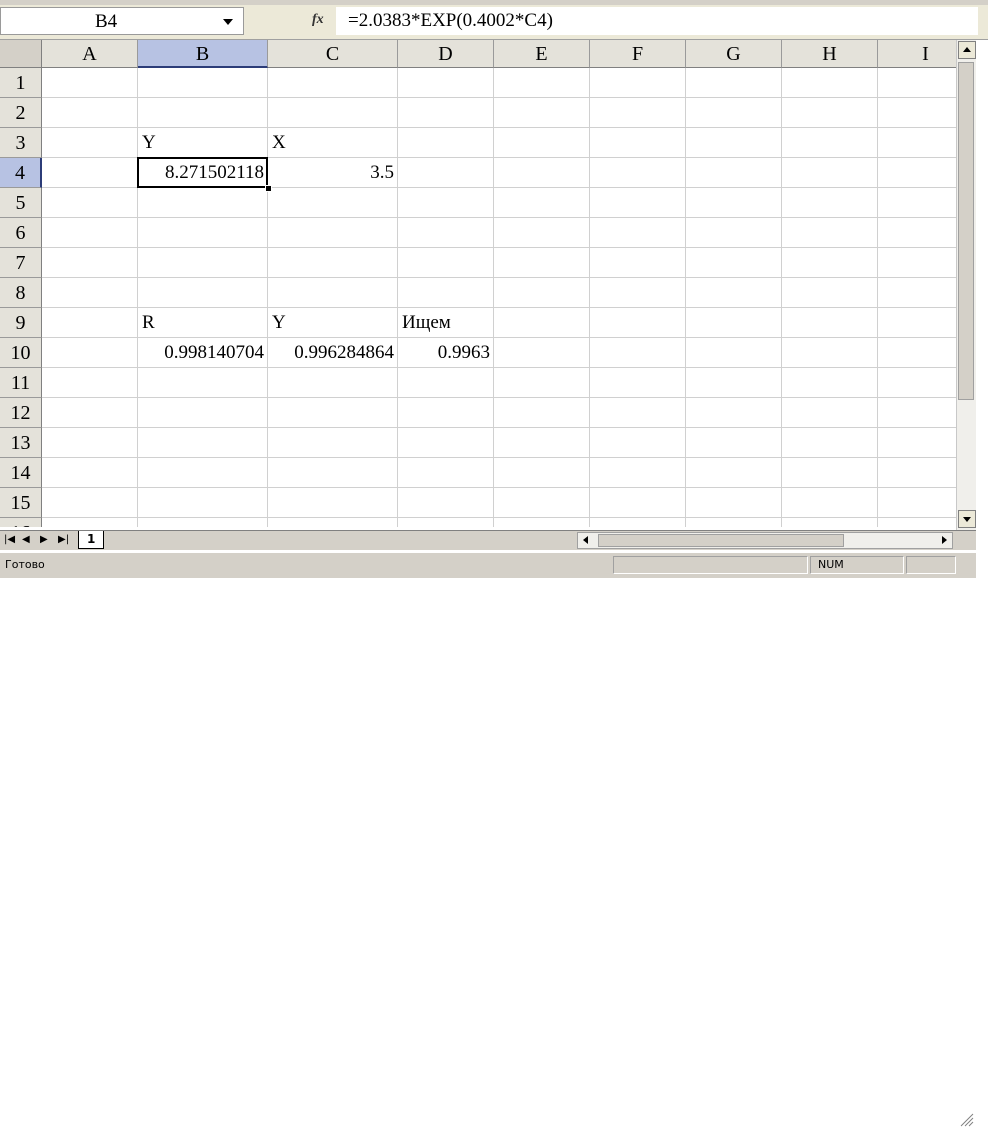 This screenshot has width=988, height=1127. Describe the element at coordinates (21, 323) in the screenshot. I see `row-header-9: 9` at that location.